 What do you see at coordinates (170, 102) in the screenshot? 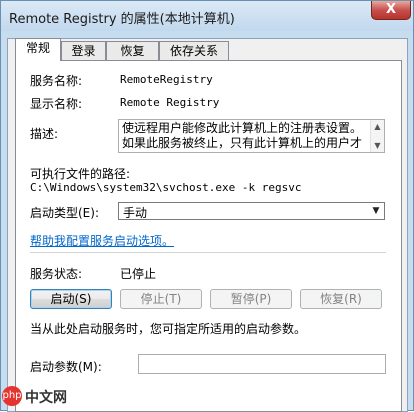
I see `display-name-value: Remote Registry` at bounding box center [170, 102].